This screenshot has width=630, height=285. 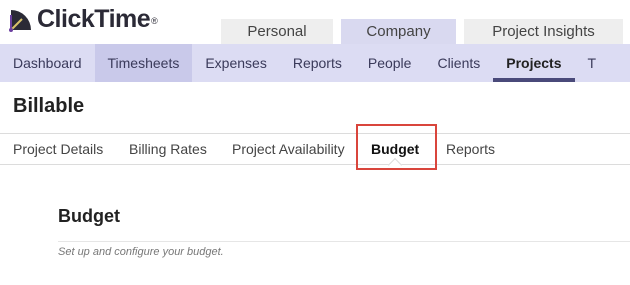 I want to click on nav-expenses: Expenses, so click(x=235, y=63).